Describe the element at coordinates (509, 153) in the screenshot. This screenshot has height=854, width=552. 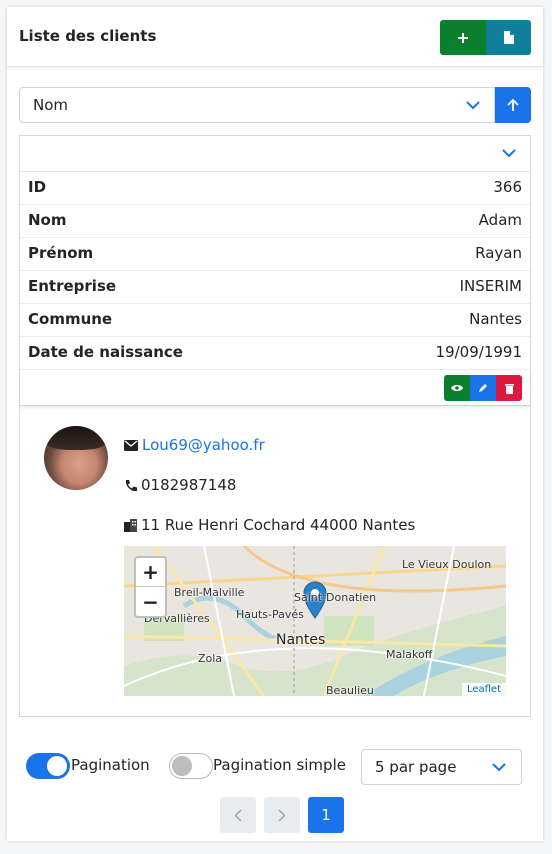
I see `collapse-chevron-icon` at that location.